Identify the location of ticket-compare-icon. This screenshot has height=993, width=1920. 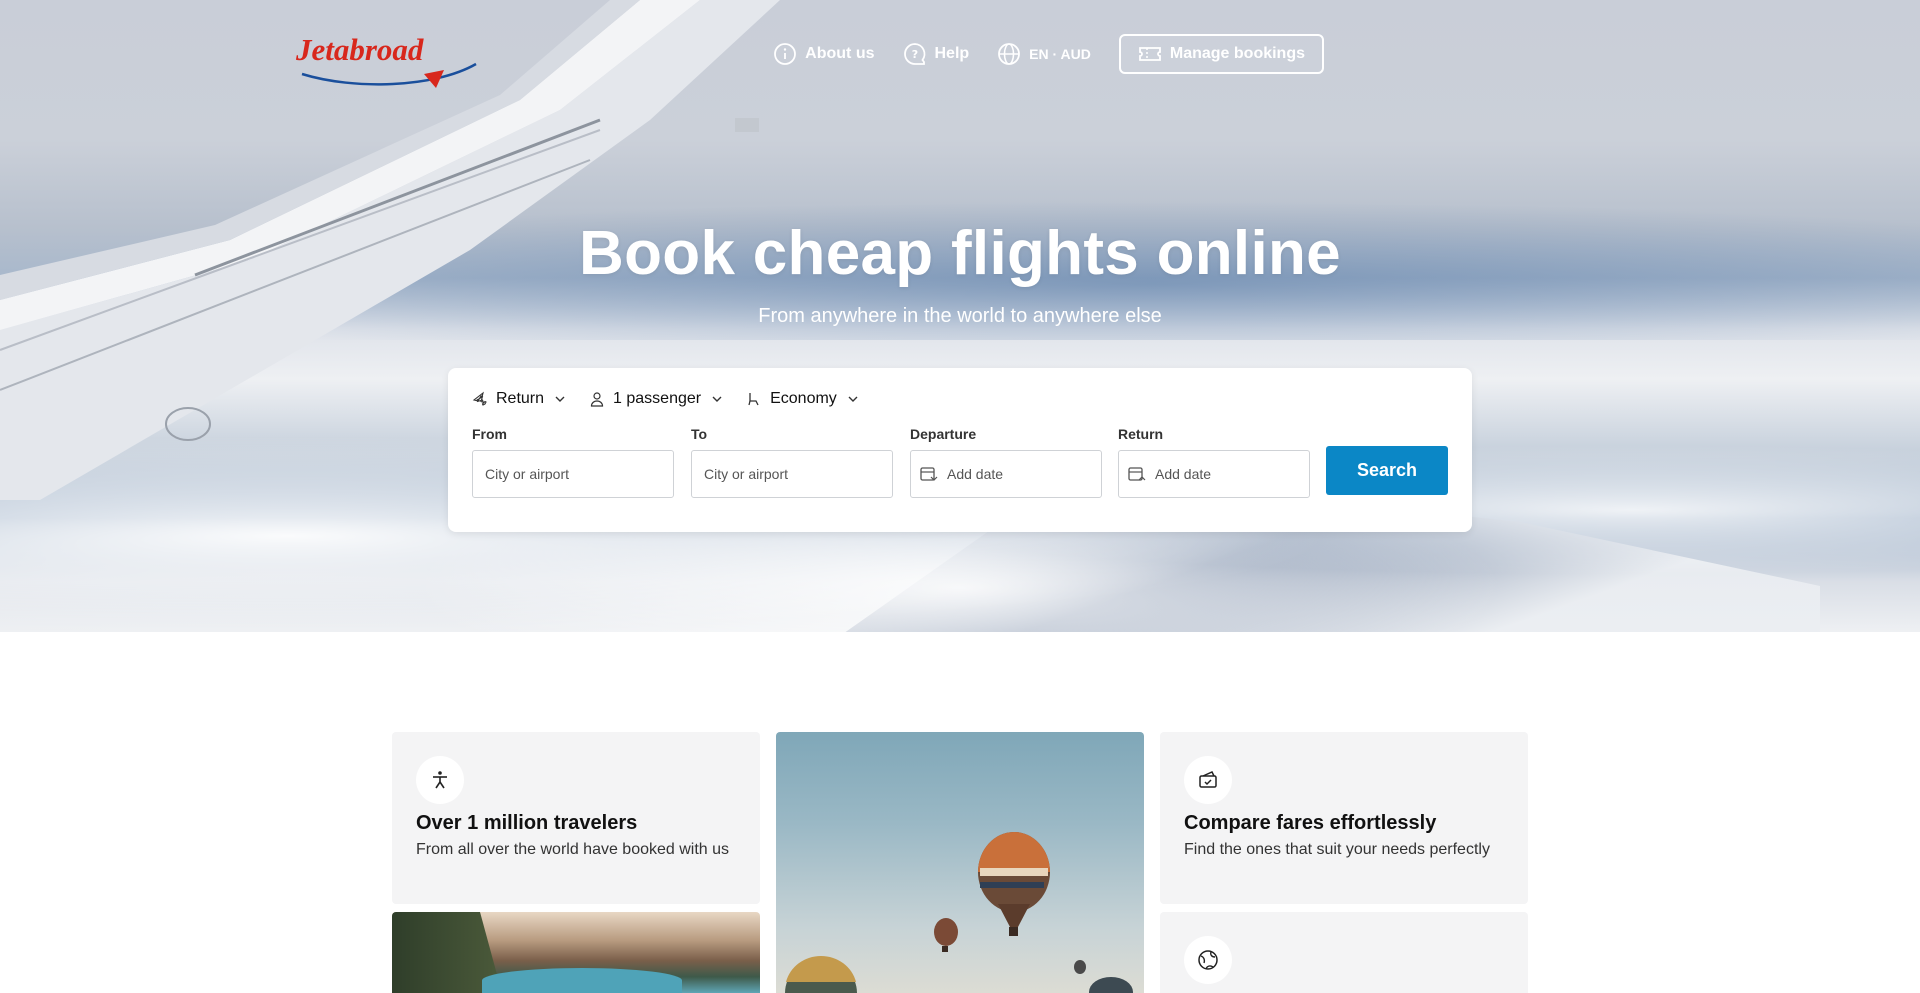
(1208, 780).